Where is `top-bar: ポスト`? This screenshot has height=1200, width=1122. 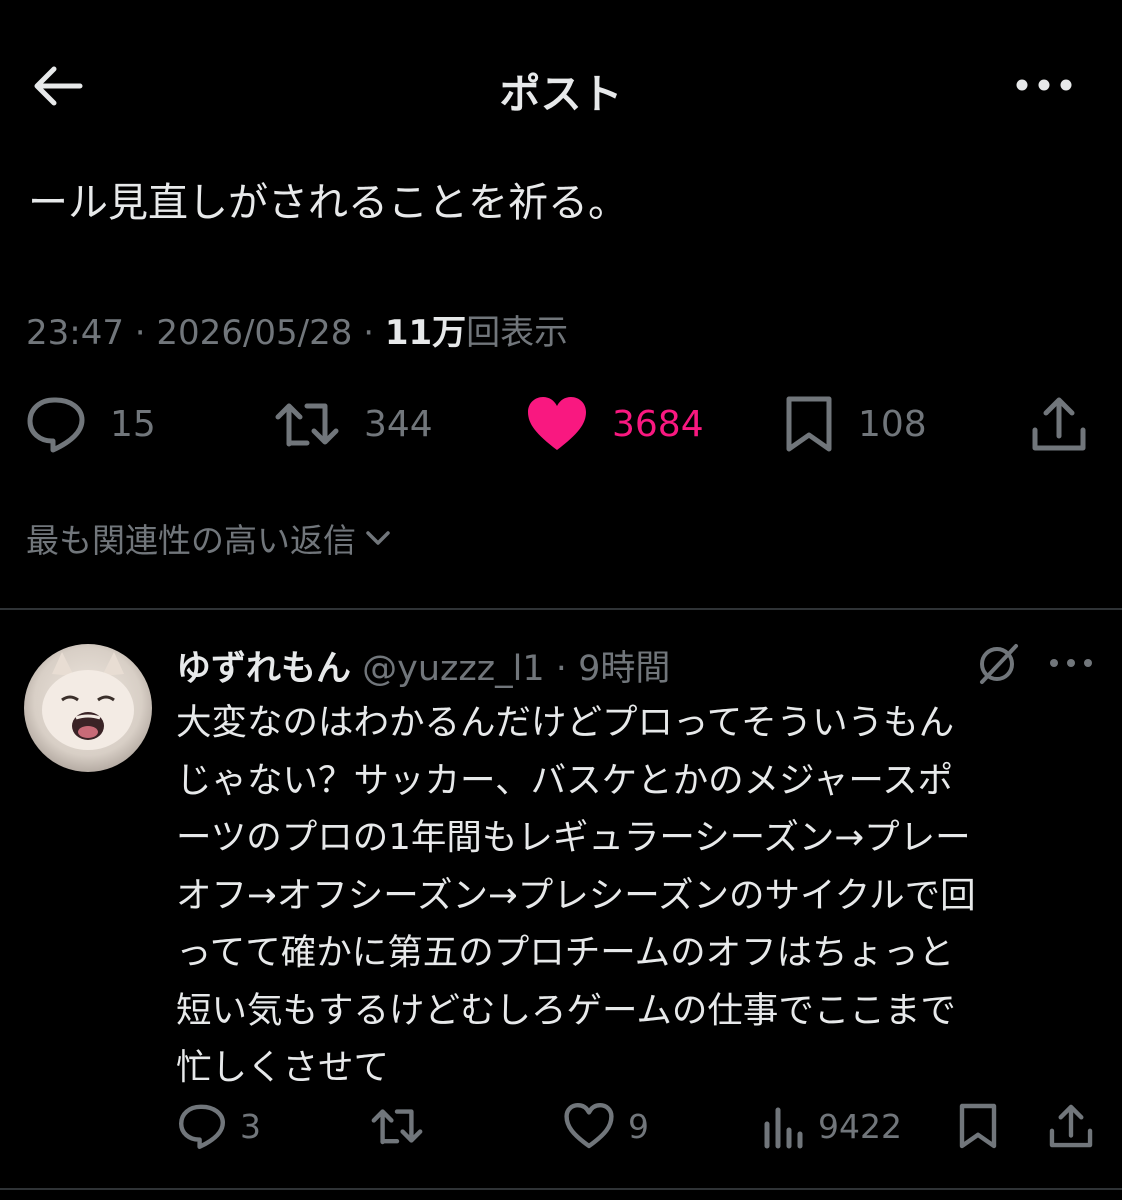 top-bar: ポスト is located at coordinates (561, 85).